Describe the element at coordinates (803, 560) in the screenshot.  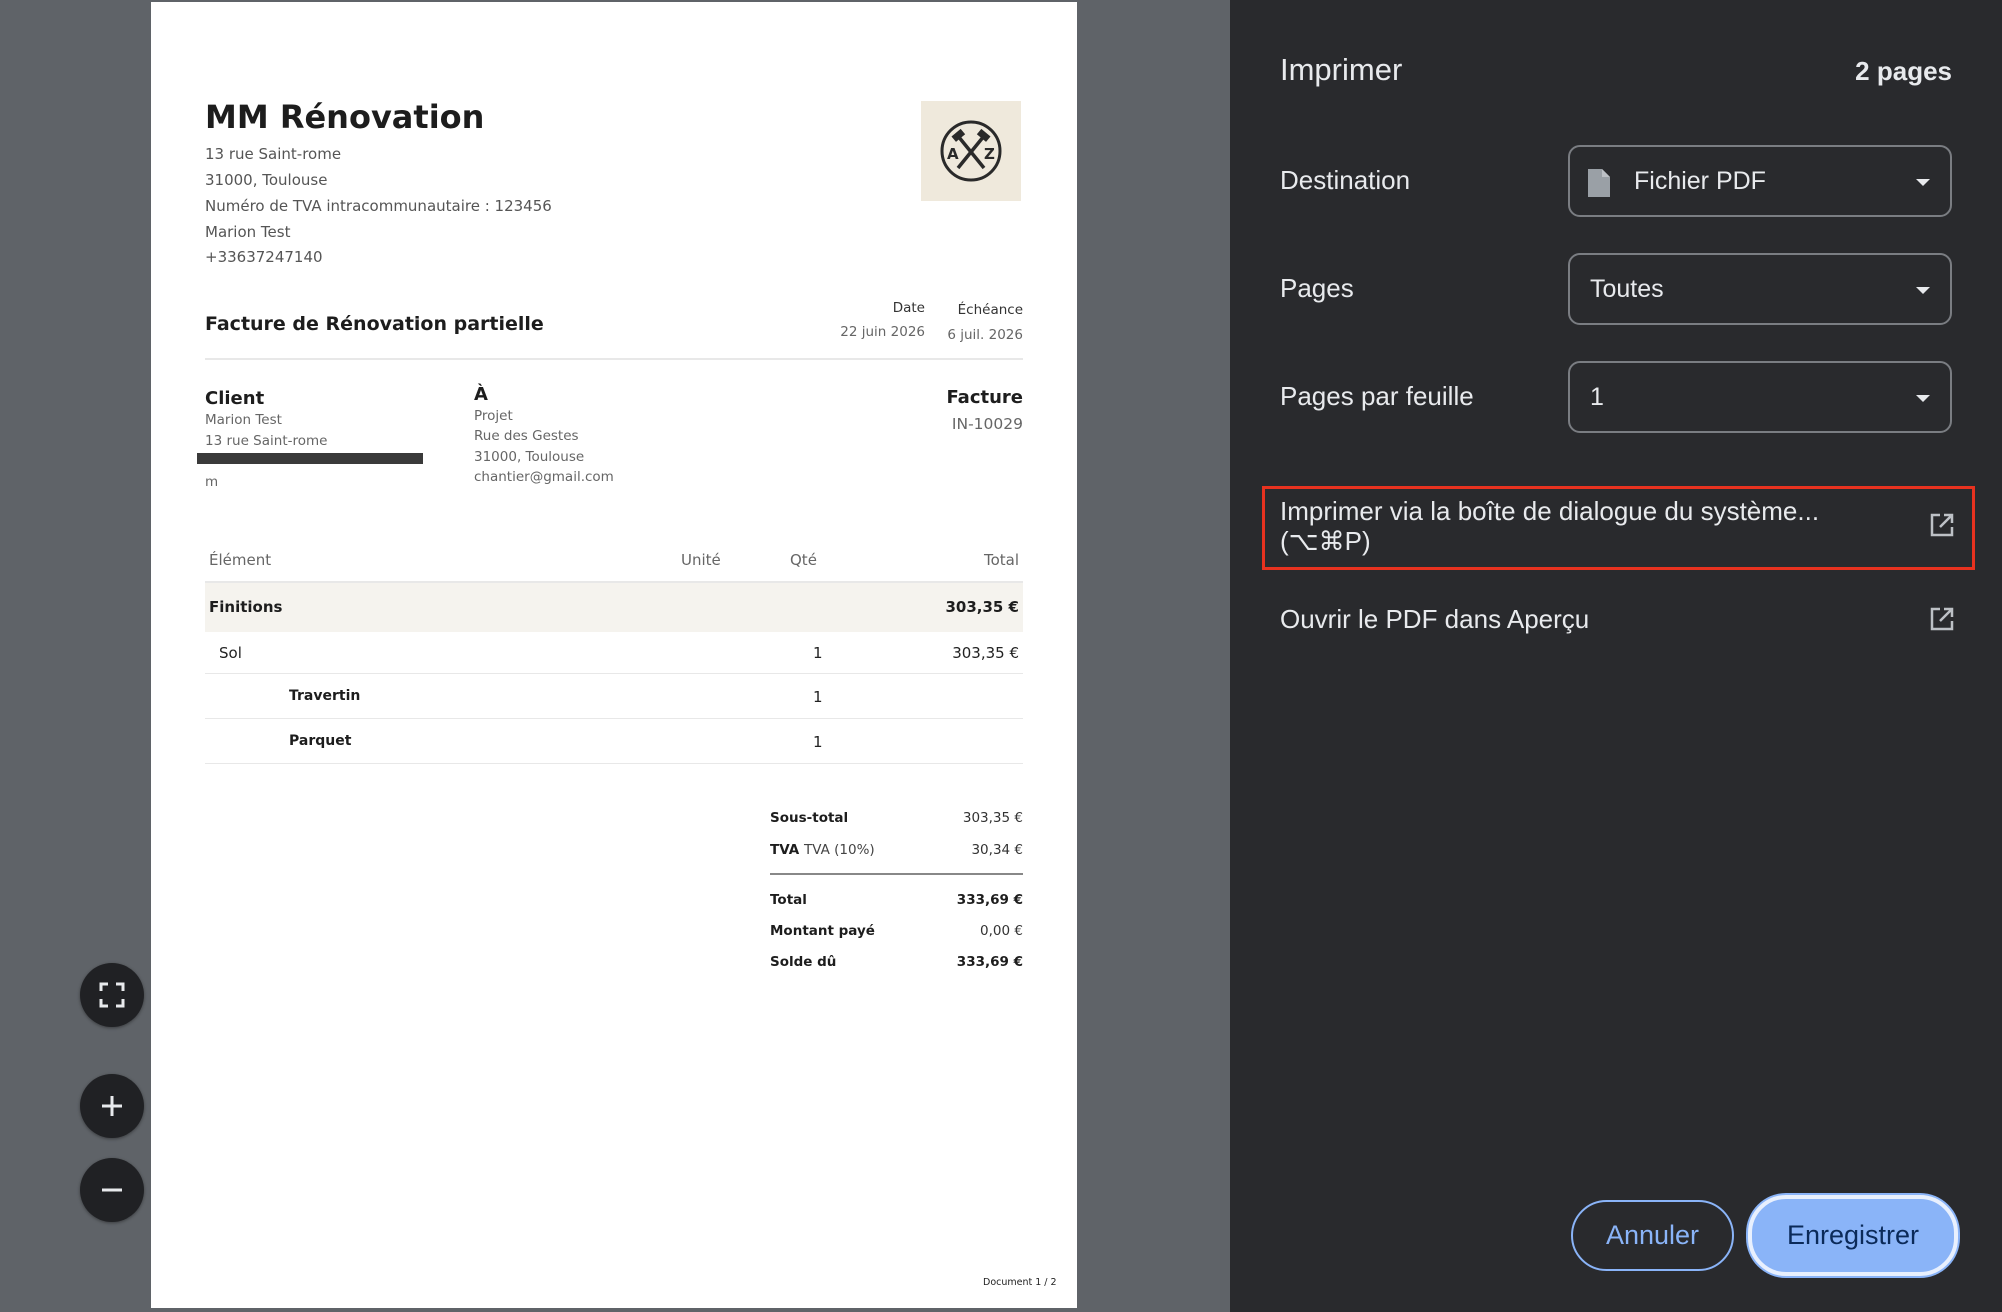
I see `column-header-qty: Qté` at that location.